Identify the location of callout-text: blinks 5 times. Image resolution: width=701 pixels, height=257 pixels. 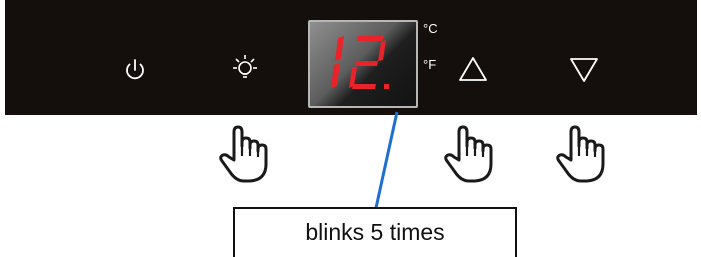
(375, 232).